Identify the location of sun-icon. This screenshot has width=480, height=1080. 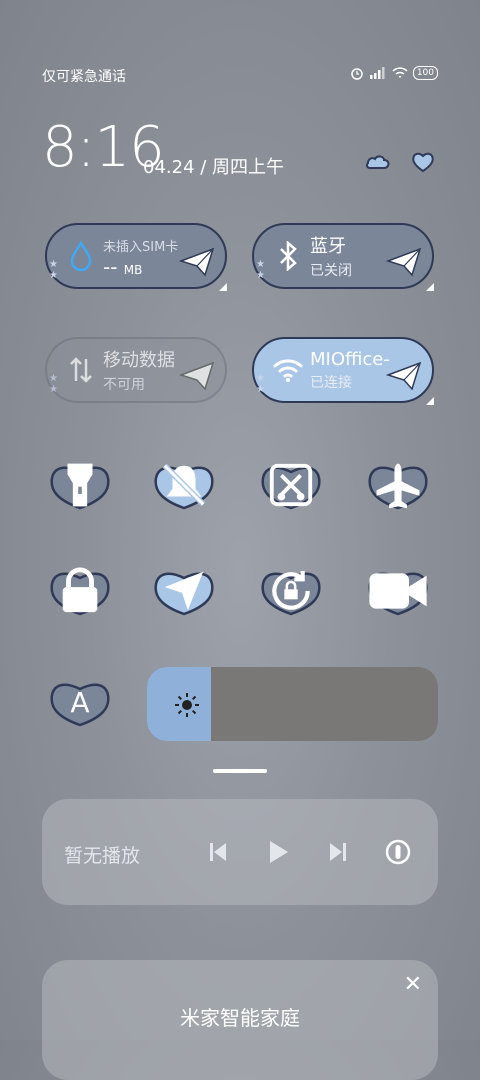
(187, 707).